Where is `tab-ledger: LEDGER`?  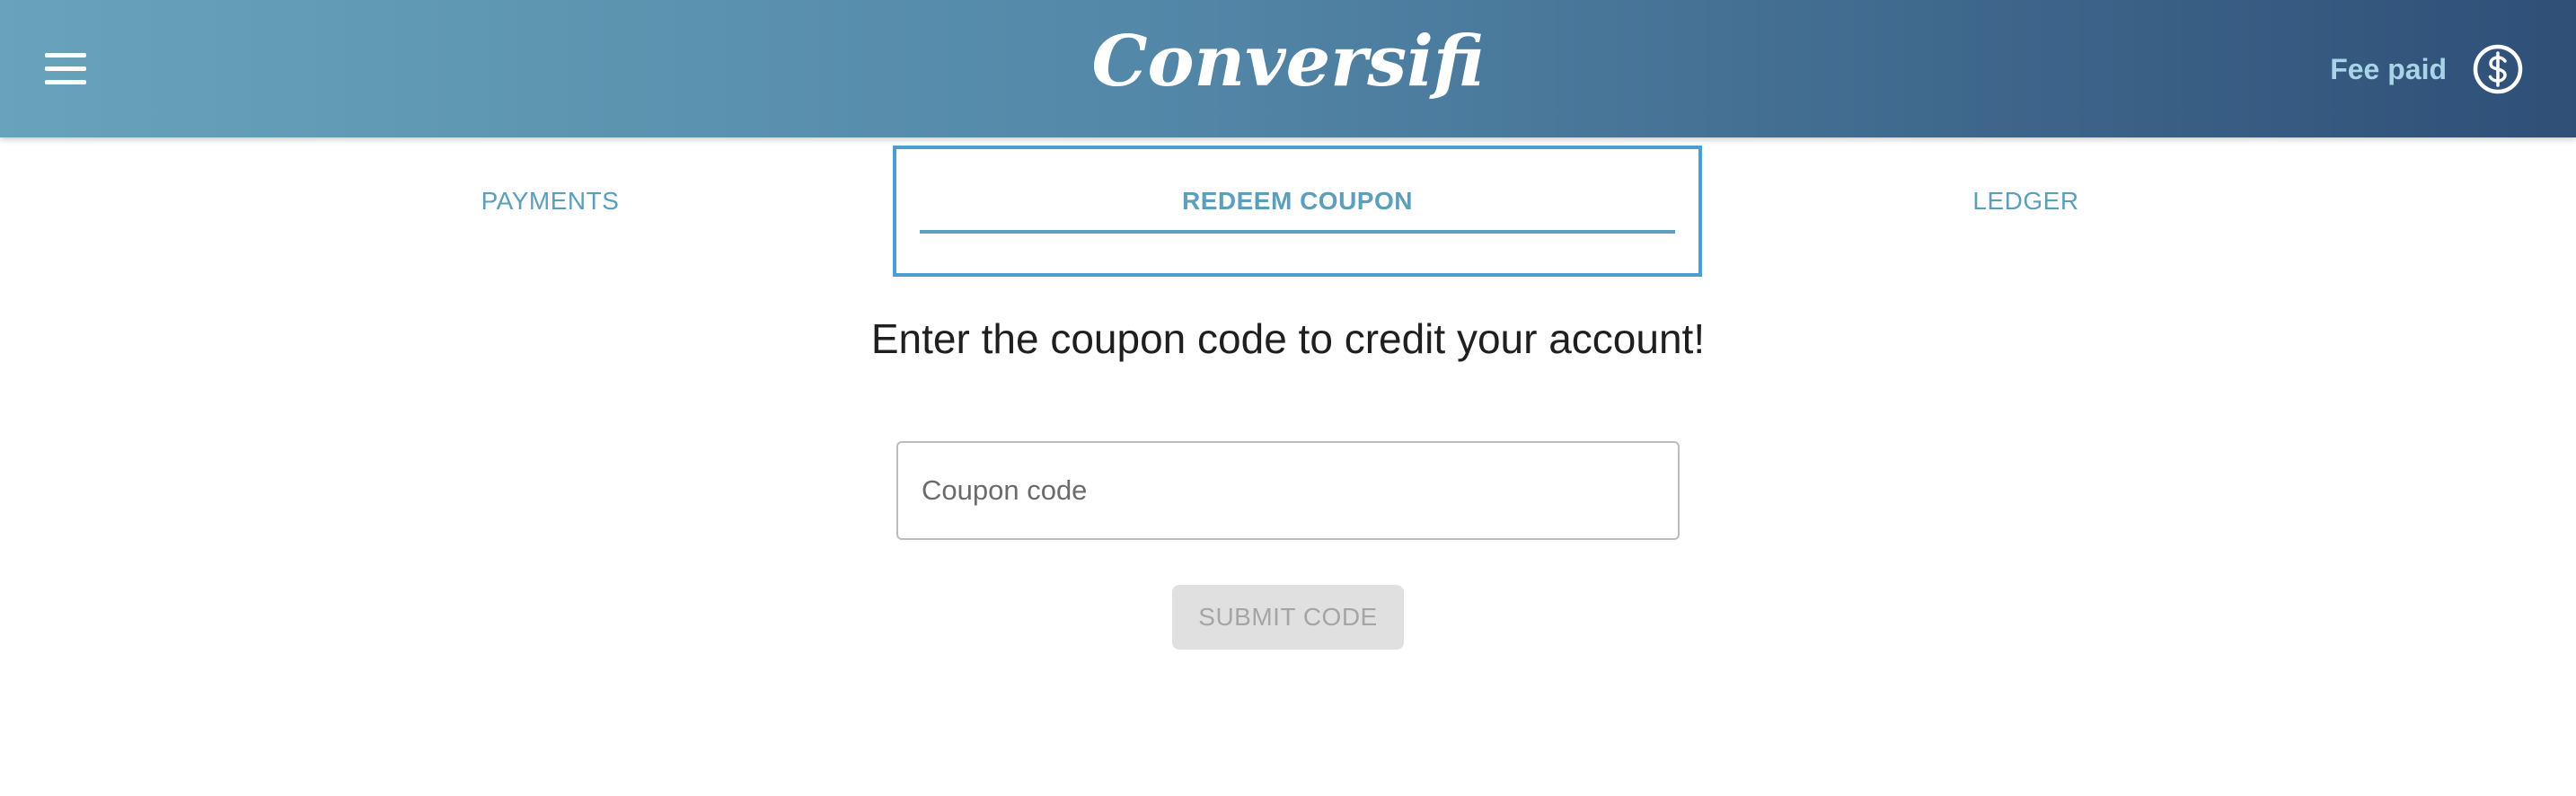
tab-ledger: LEDGER is located at coordinates (2025, 211).